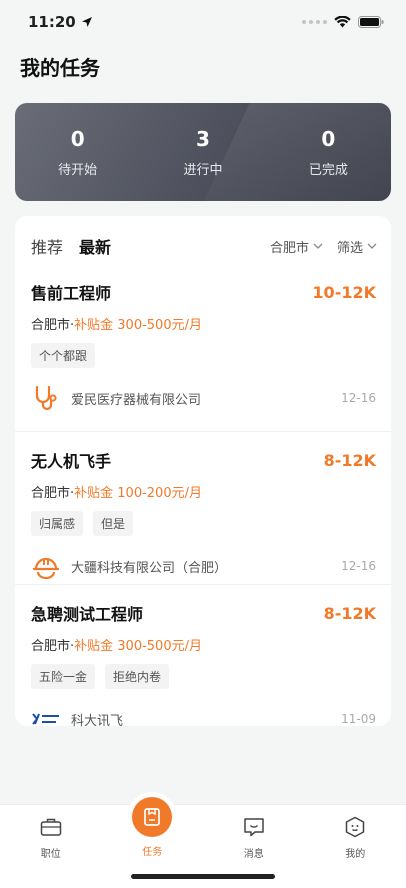 The image size is (406, 888). I want to click on job-tags: 五险一金 拒绝内卷, so click(203, 676).